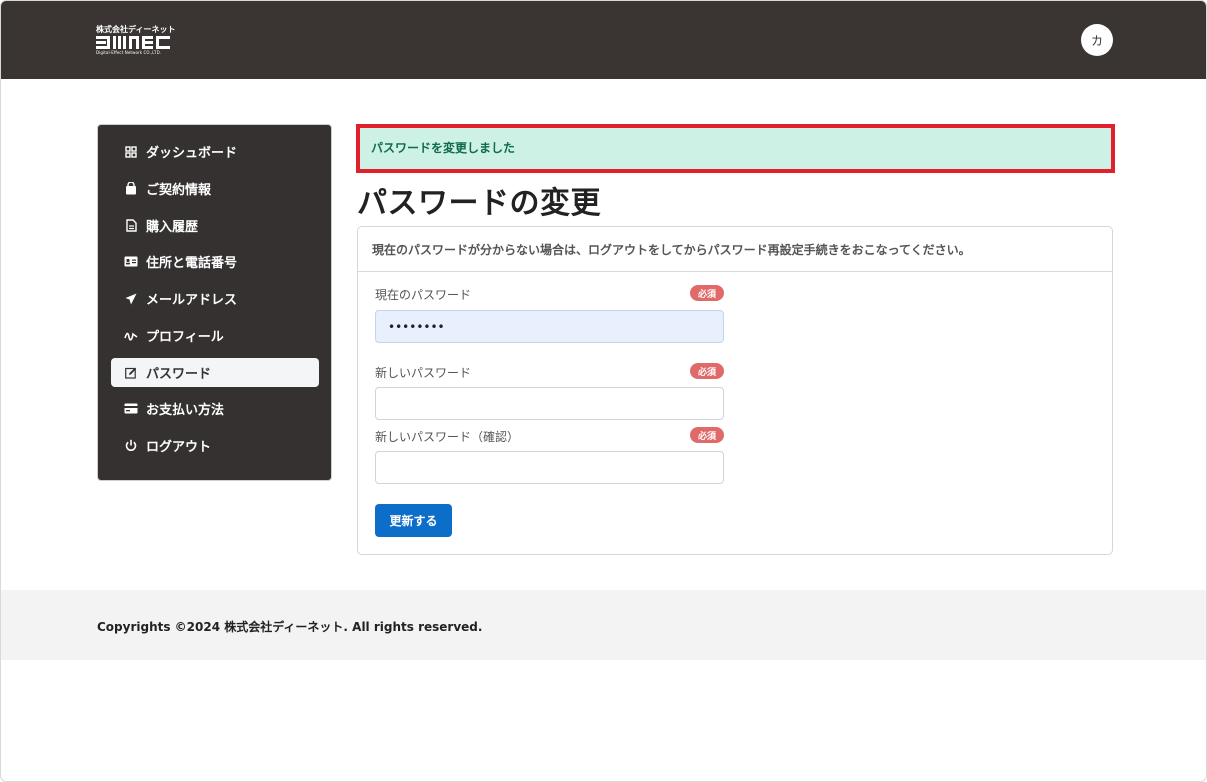 This screenshot has height=782, width=1207. What do you see at coordinates (172, 227) in the screenshot?
I see `sidebar-item-label: 購入履歴` at bounding box center [172, 227].